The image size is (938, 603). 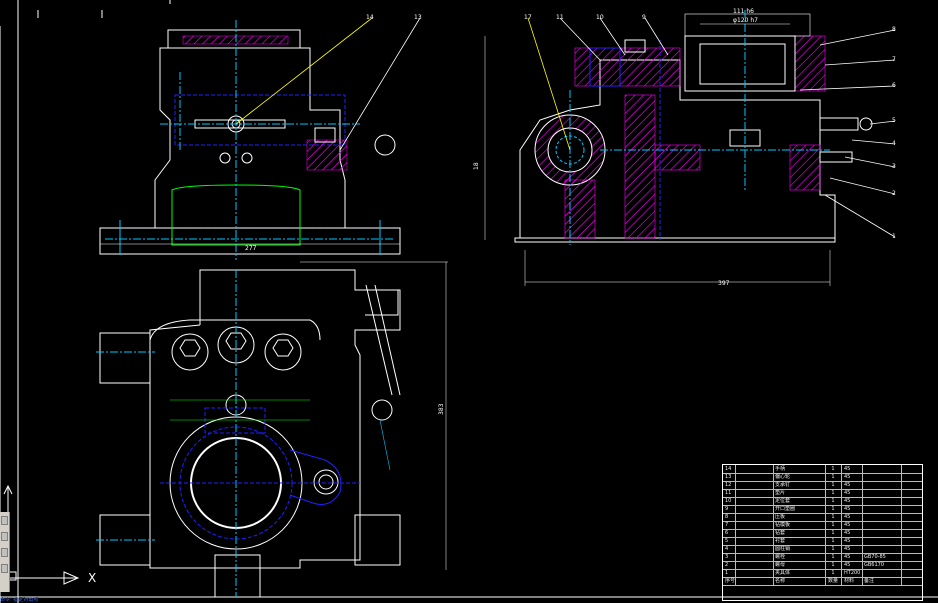 I want to click on side-balloon-11: 11, so click(x=560, y=17).